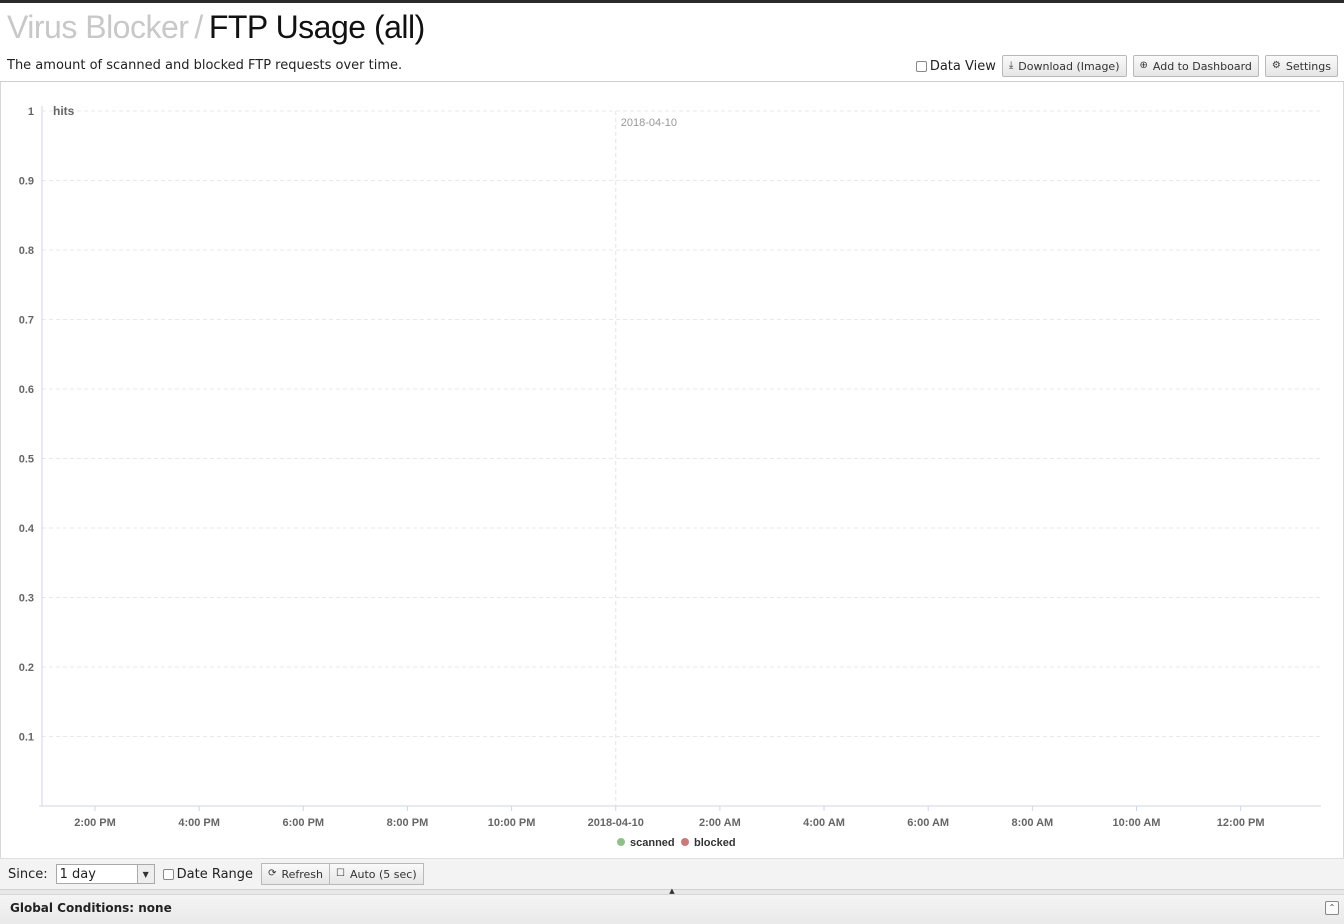 This screenshot has width=1344, height=924. Describe the element at coordinates (1332, 908) in the screenshot. I see `collapse-toggle-icon: ⌃` at that location.